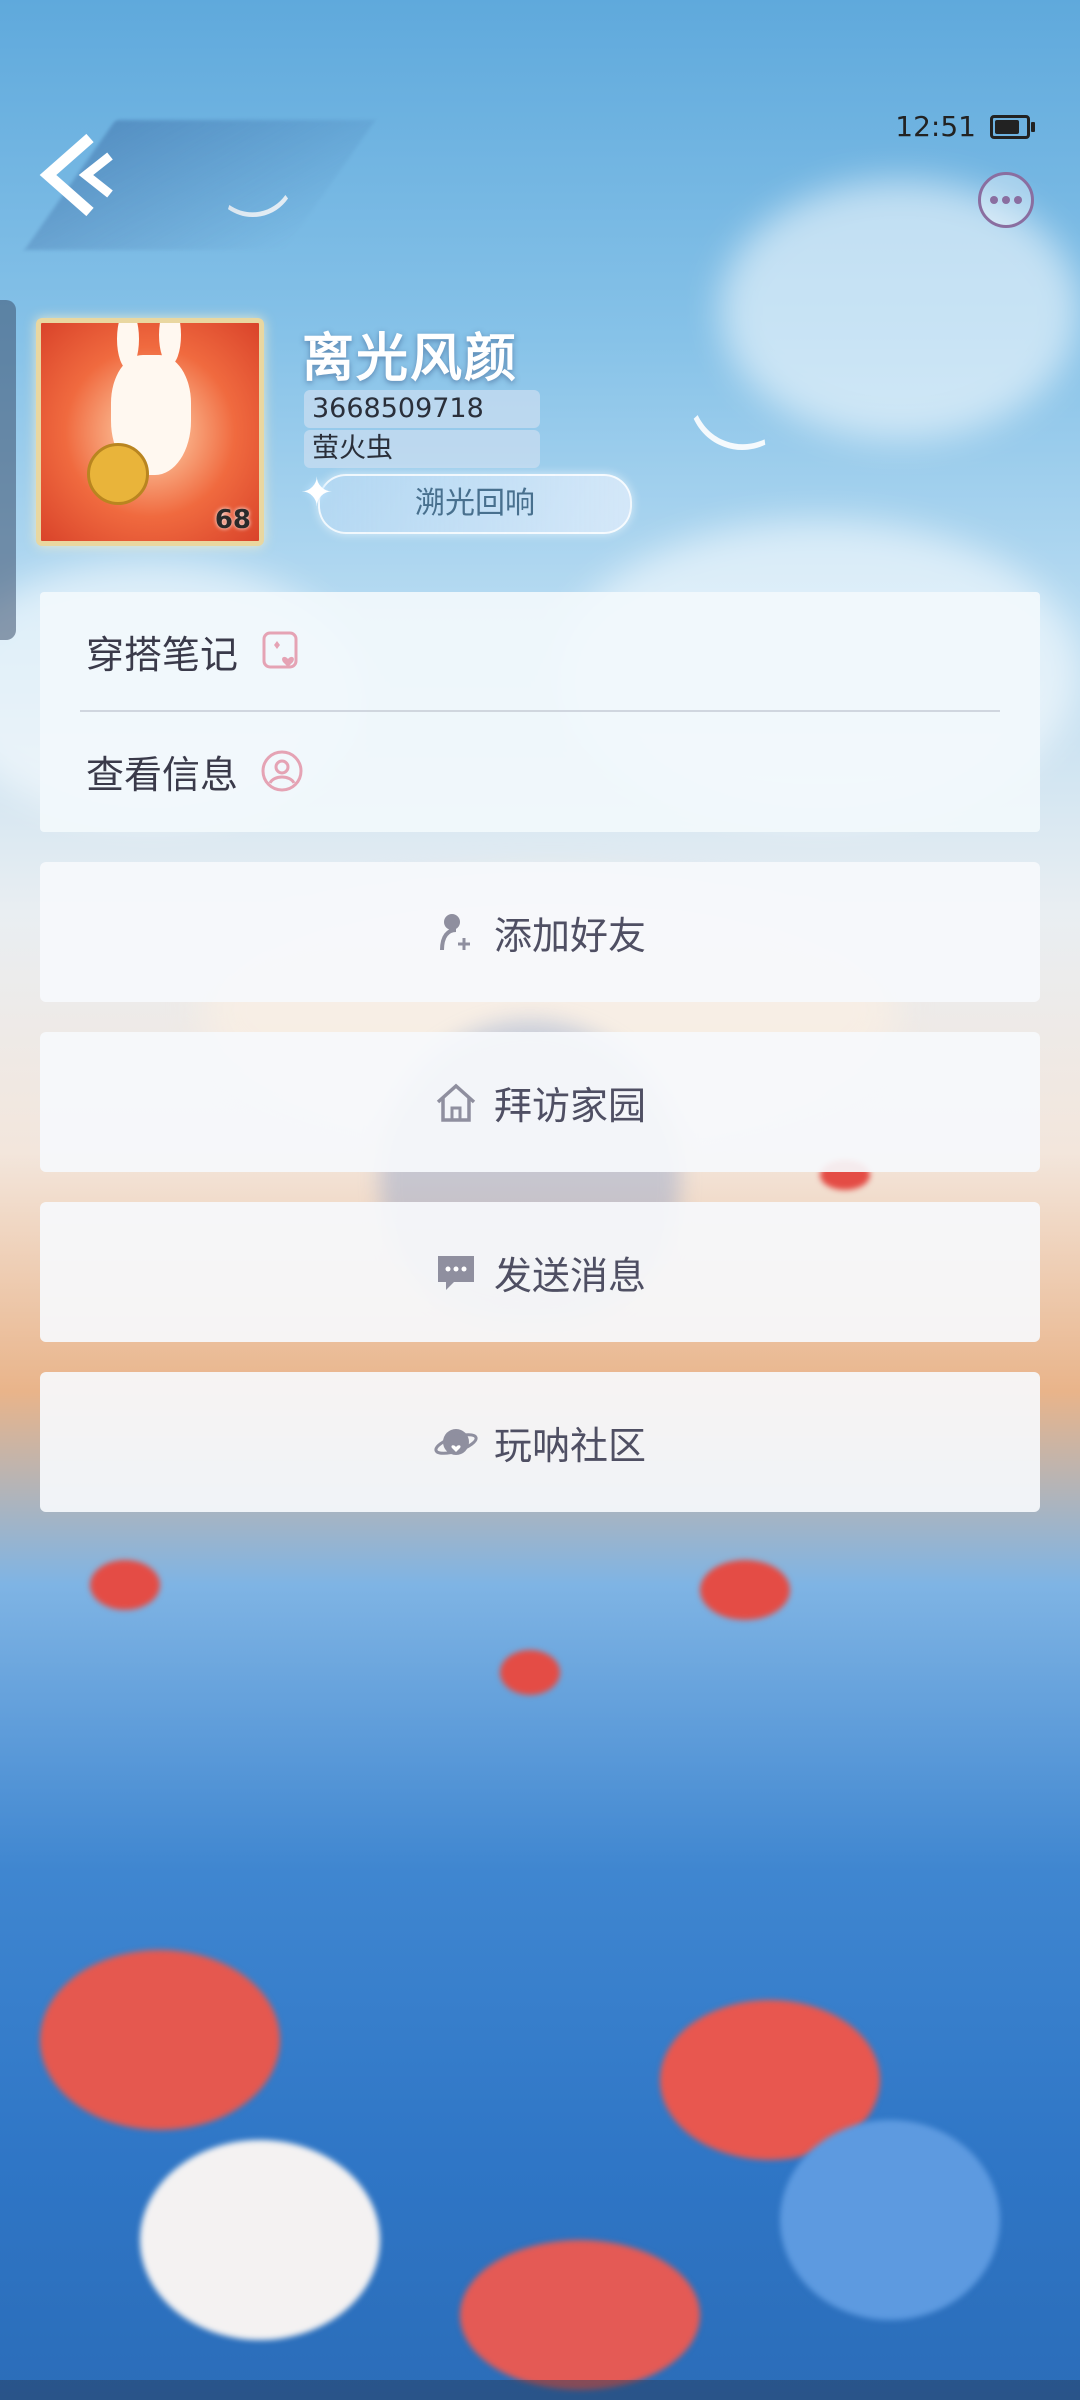 Image resolution: width=1080 pixels, height=2400 pixels. I want to click on avatar: 68, so click(150, 432).